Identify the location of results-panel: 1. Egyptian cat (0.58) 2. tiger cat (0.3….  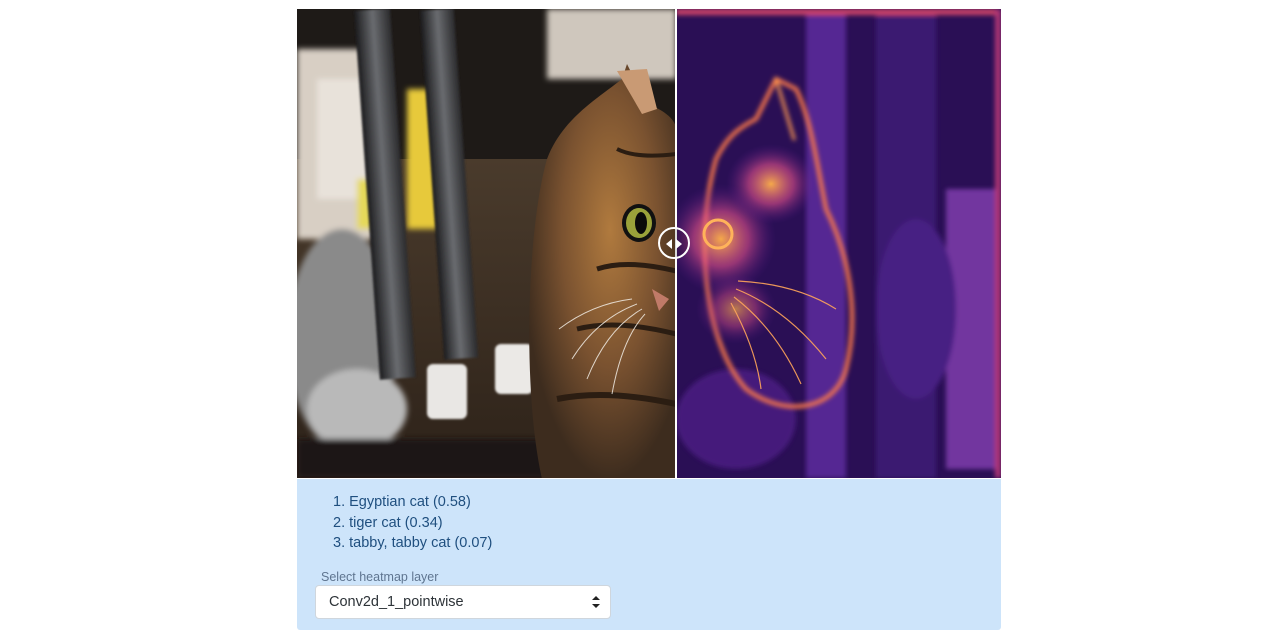
(649, 554).